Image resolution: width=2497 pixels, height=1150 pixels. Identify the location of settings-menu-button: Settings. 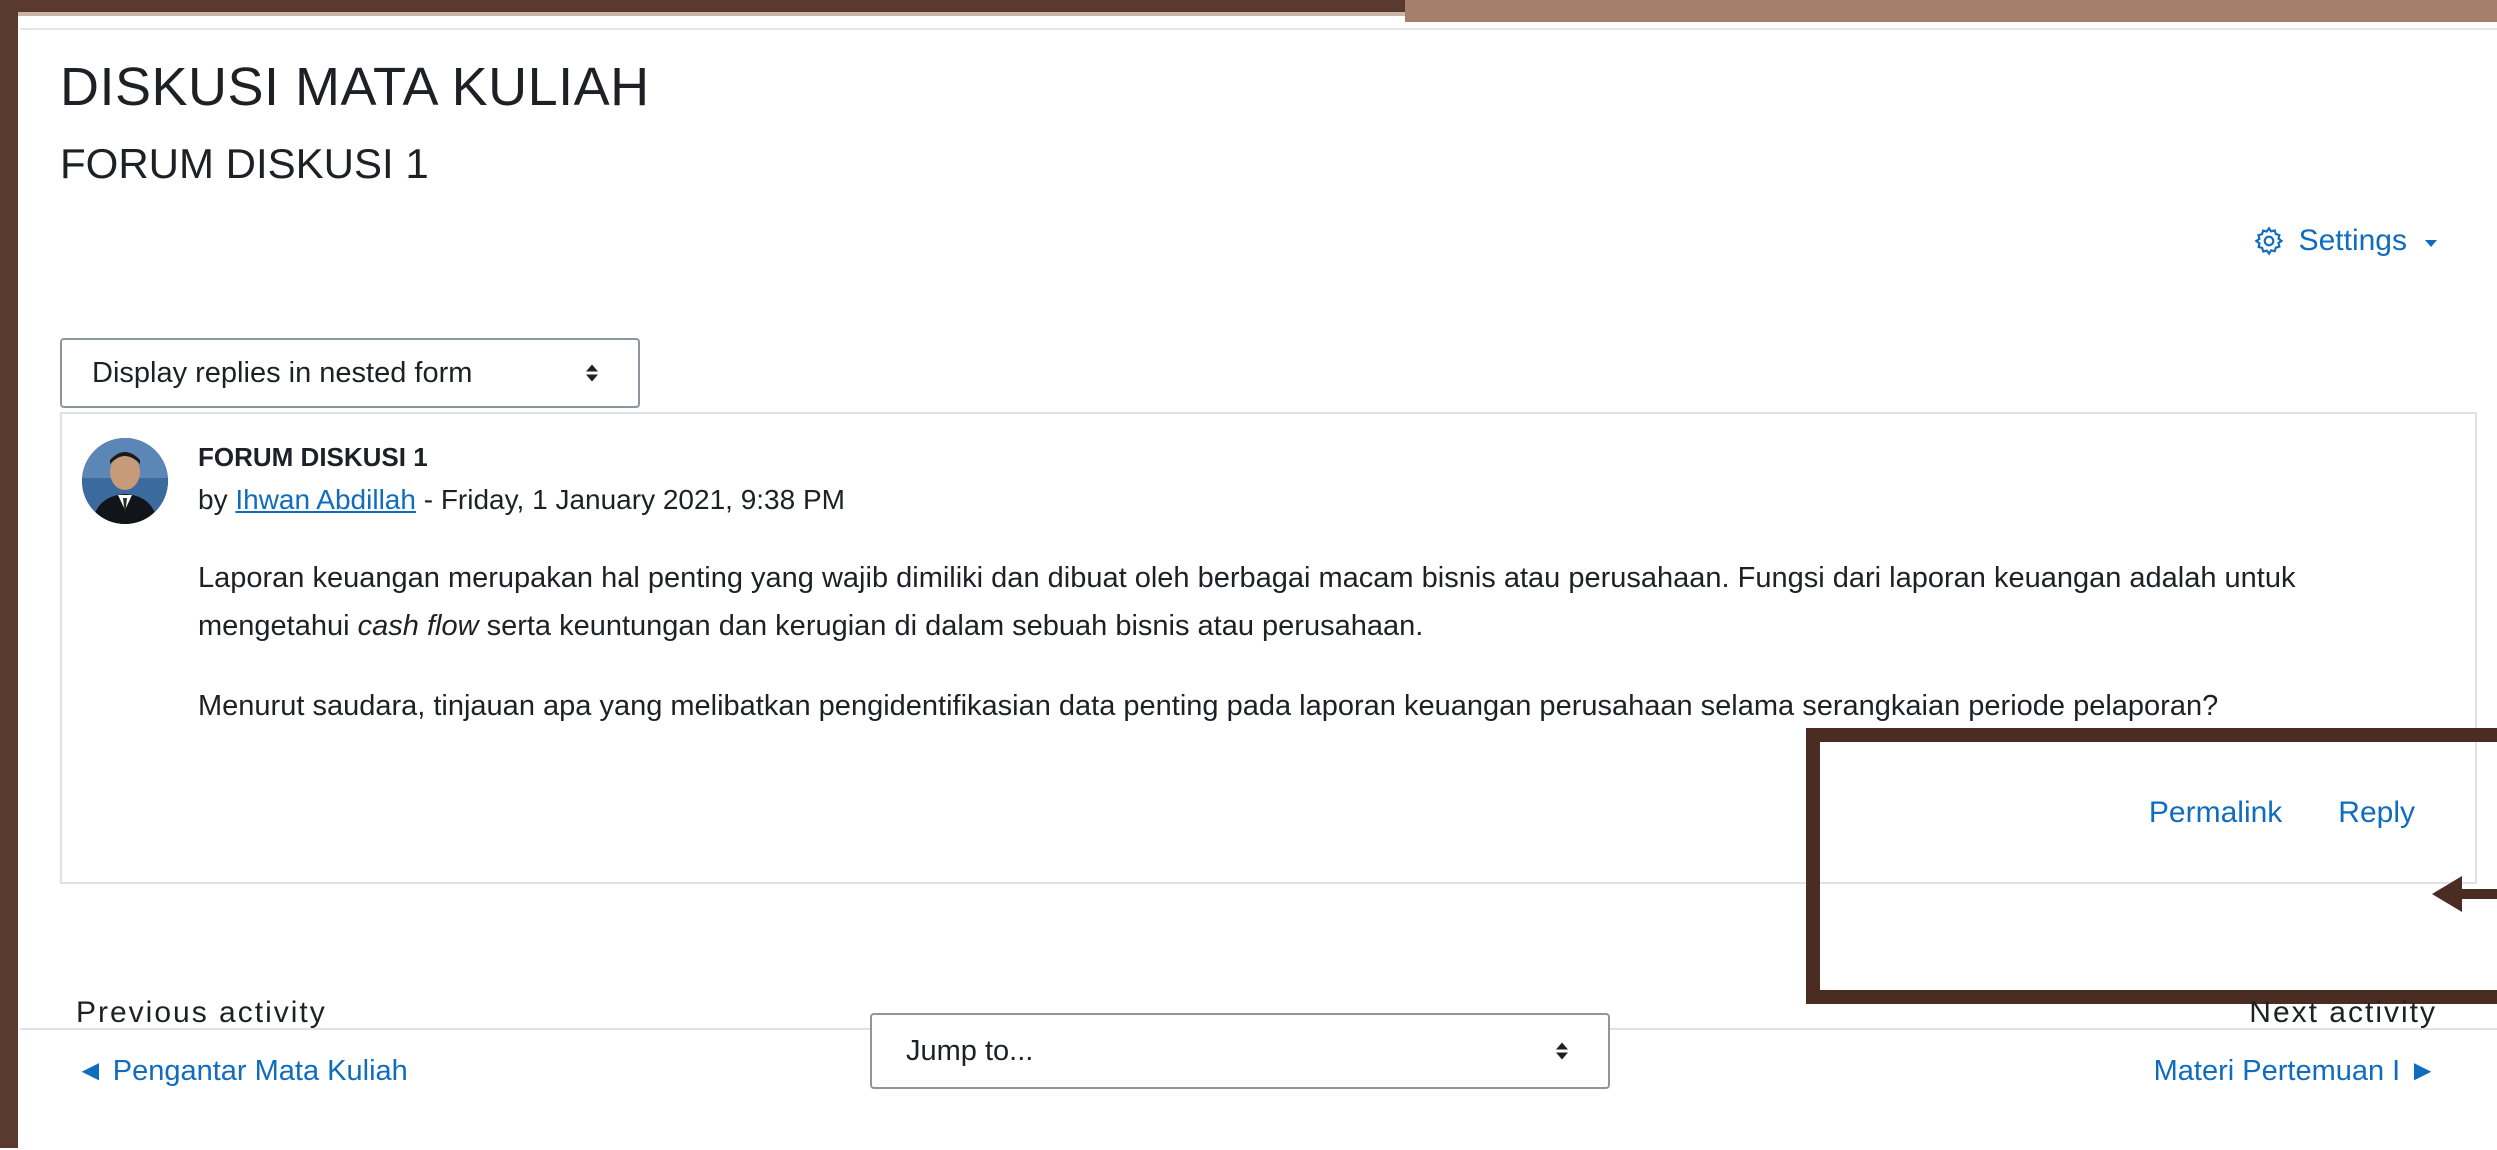
(2345, 241).